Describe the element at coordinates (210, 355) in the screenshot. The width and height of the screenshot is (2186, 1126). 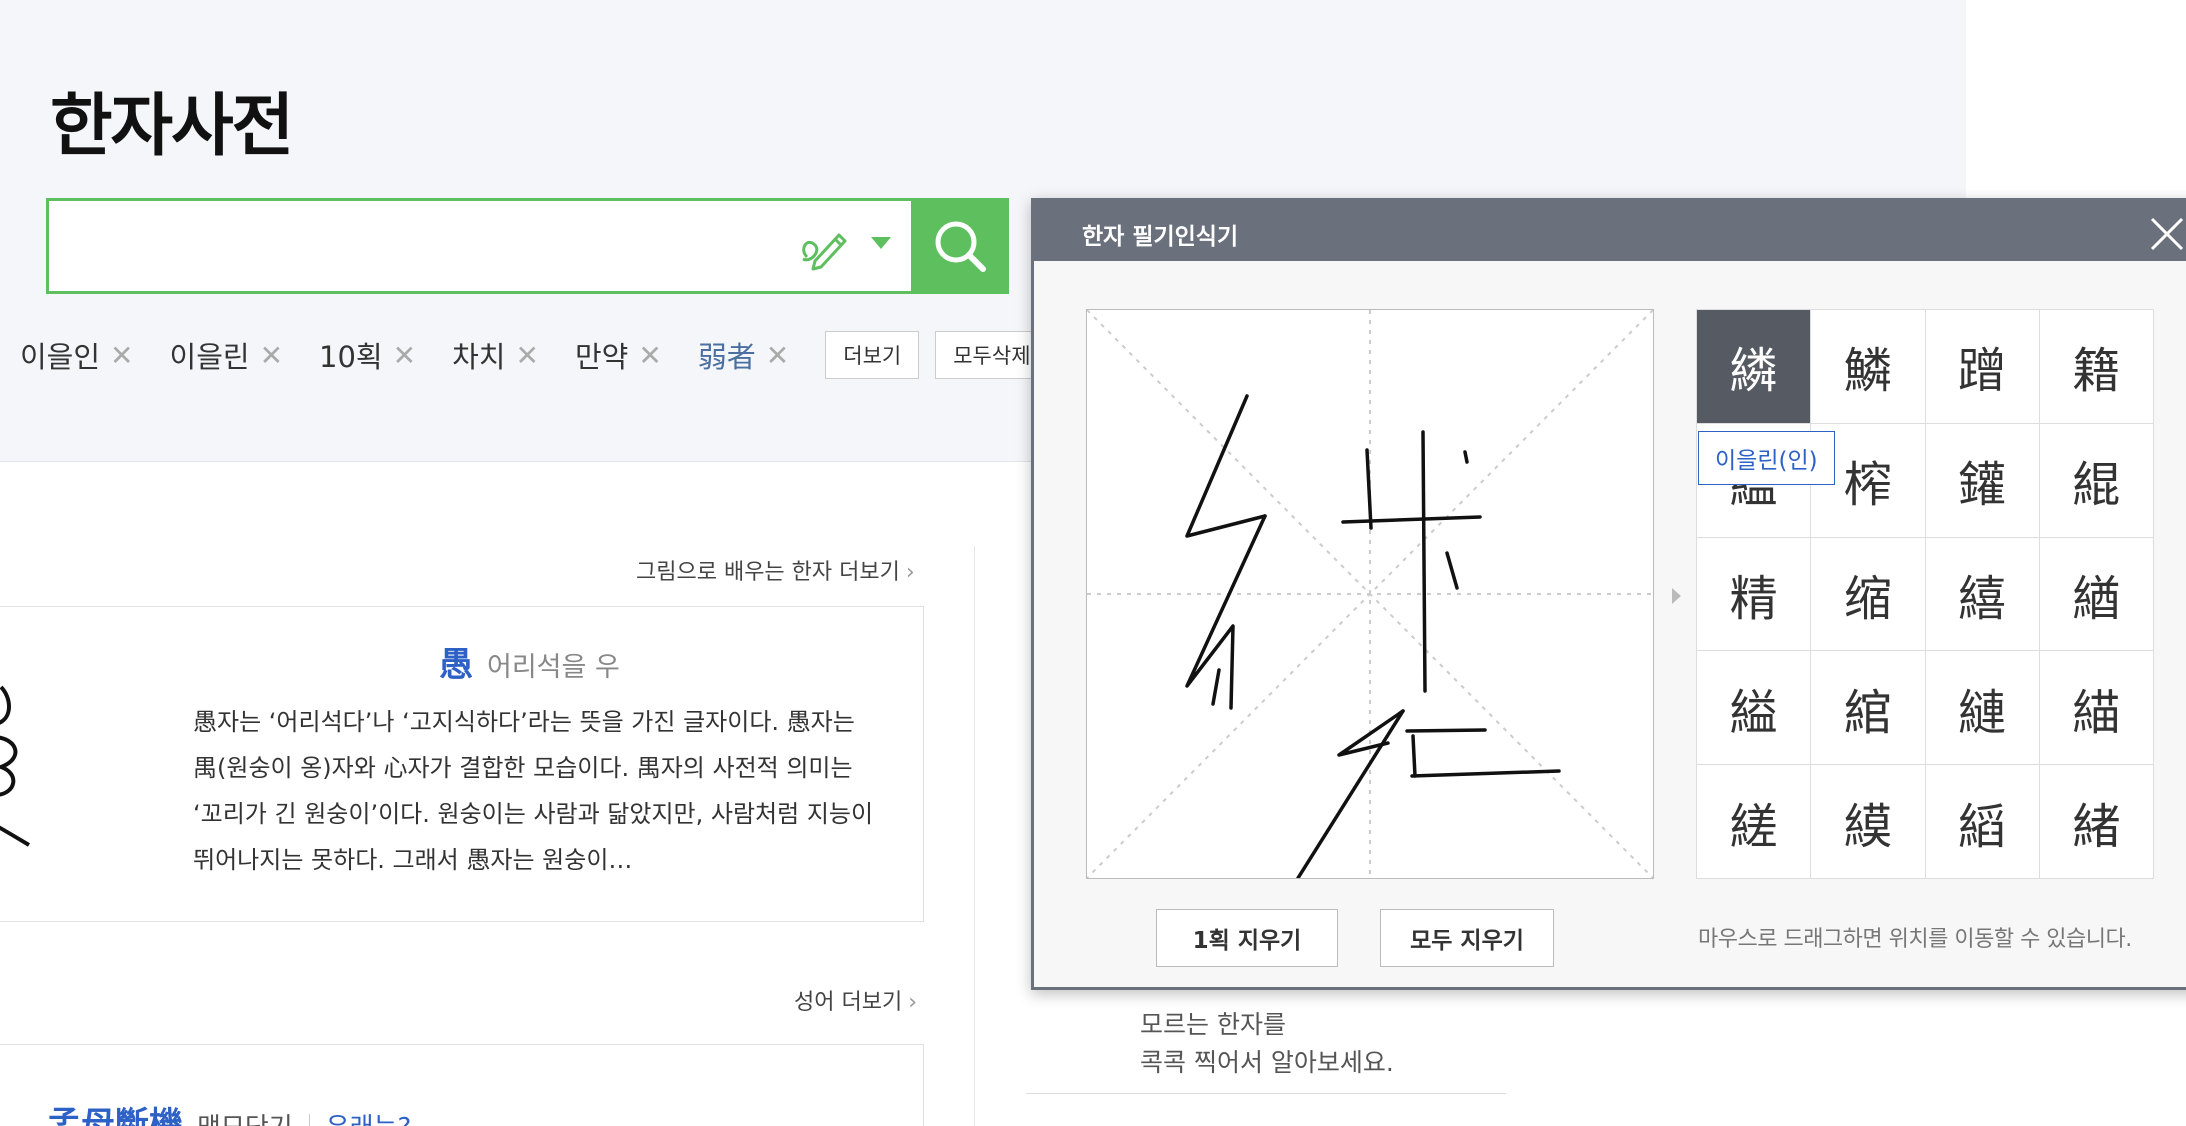
I see `recent-item-label: 이을린` at that location.